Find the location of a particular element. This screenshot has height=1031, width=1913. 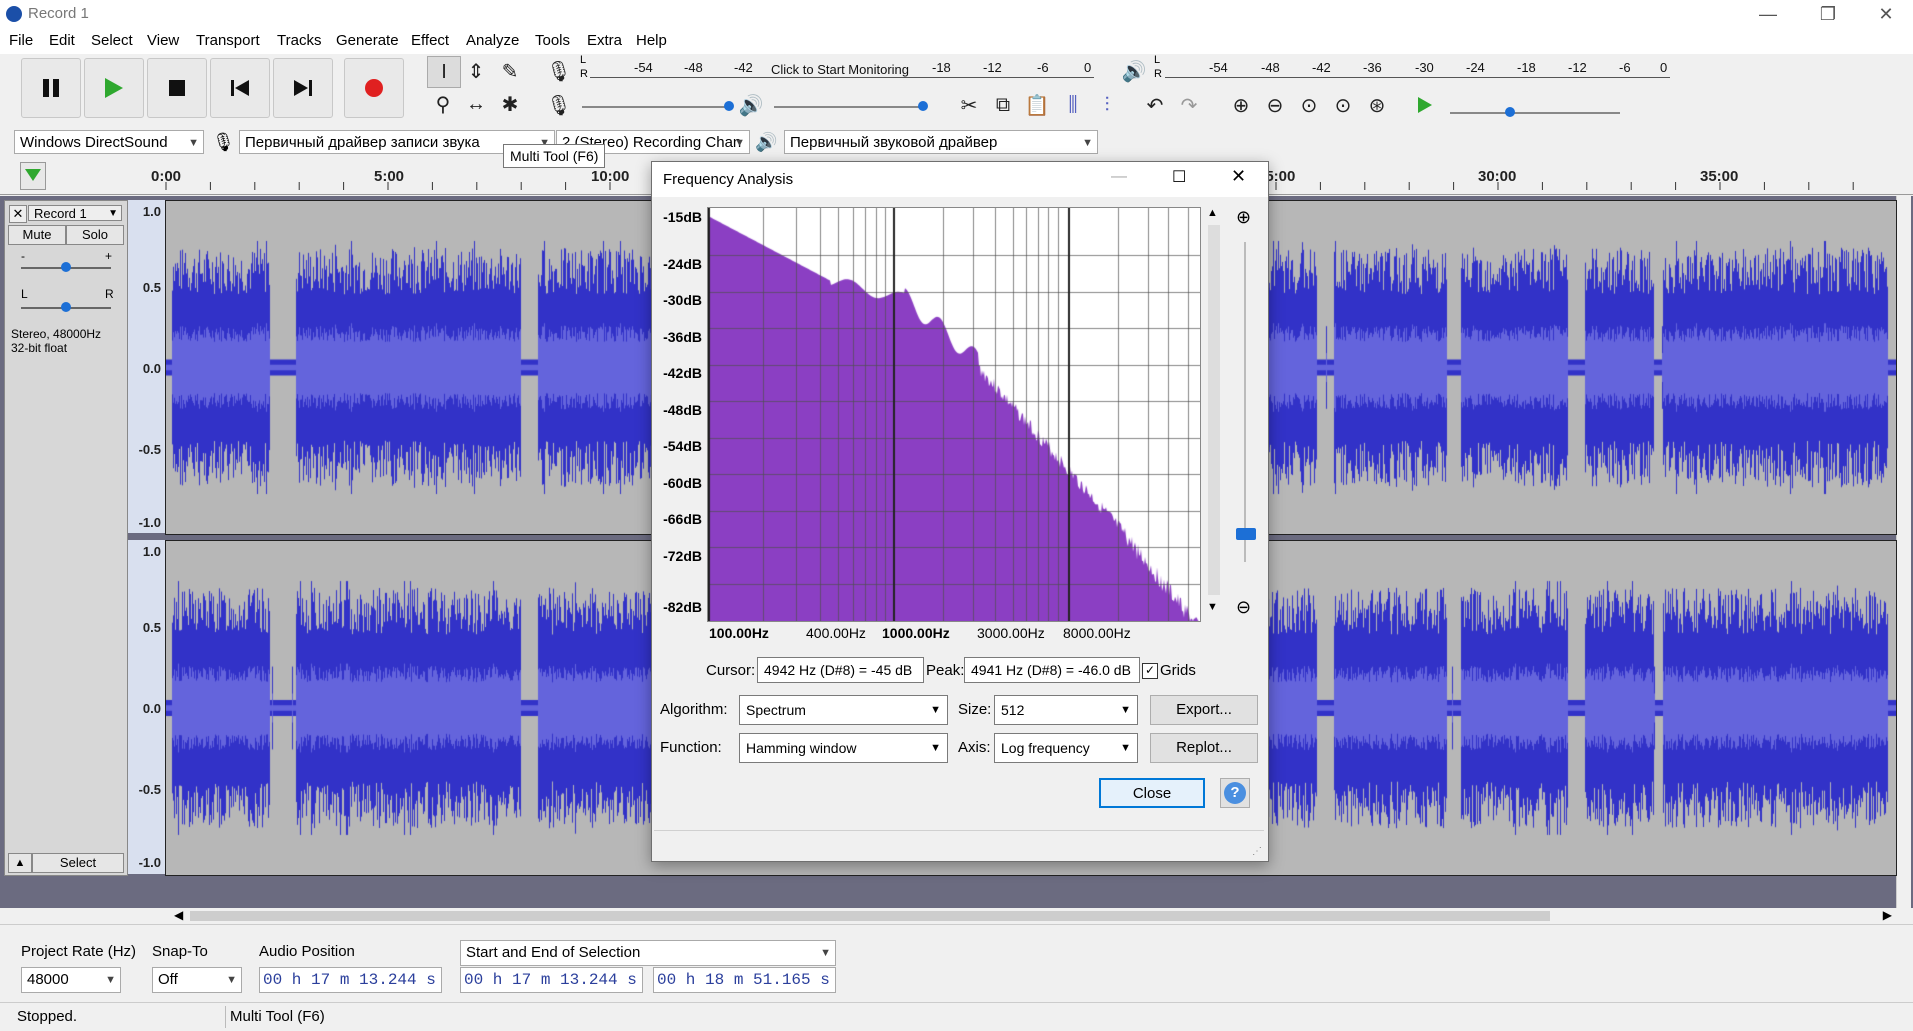

menu-transport: Transport is located at coordinates (228, 40).